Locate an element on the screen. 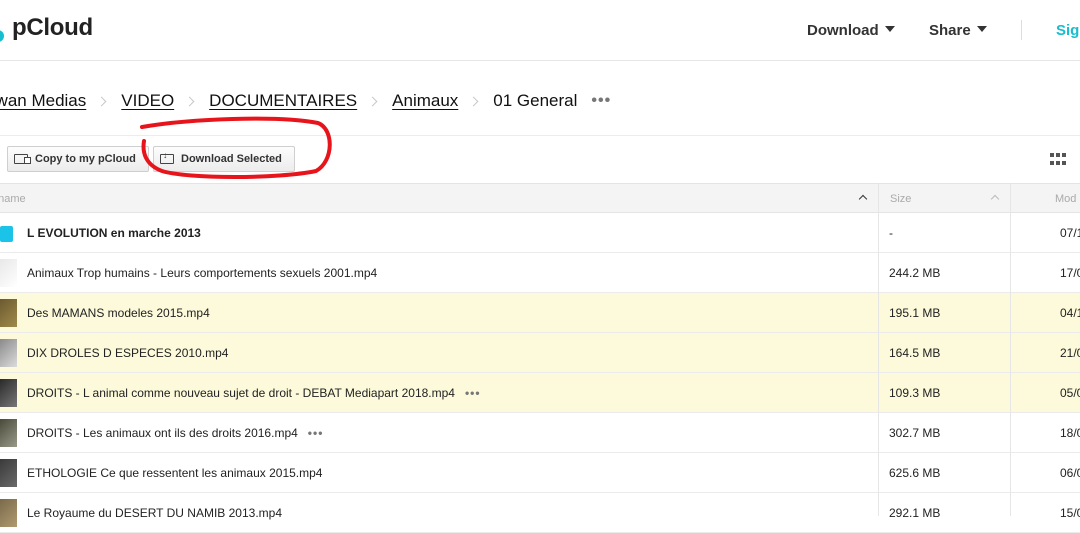 Image resolution: width=1080 pixels, height=533 pixels. download-menu: Download is located at coordinates (851, 30).